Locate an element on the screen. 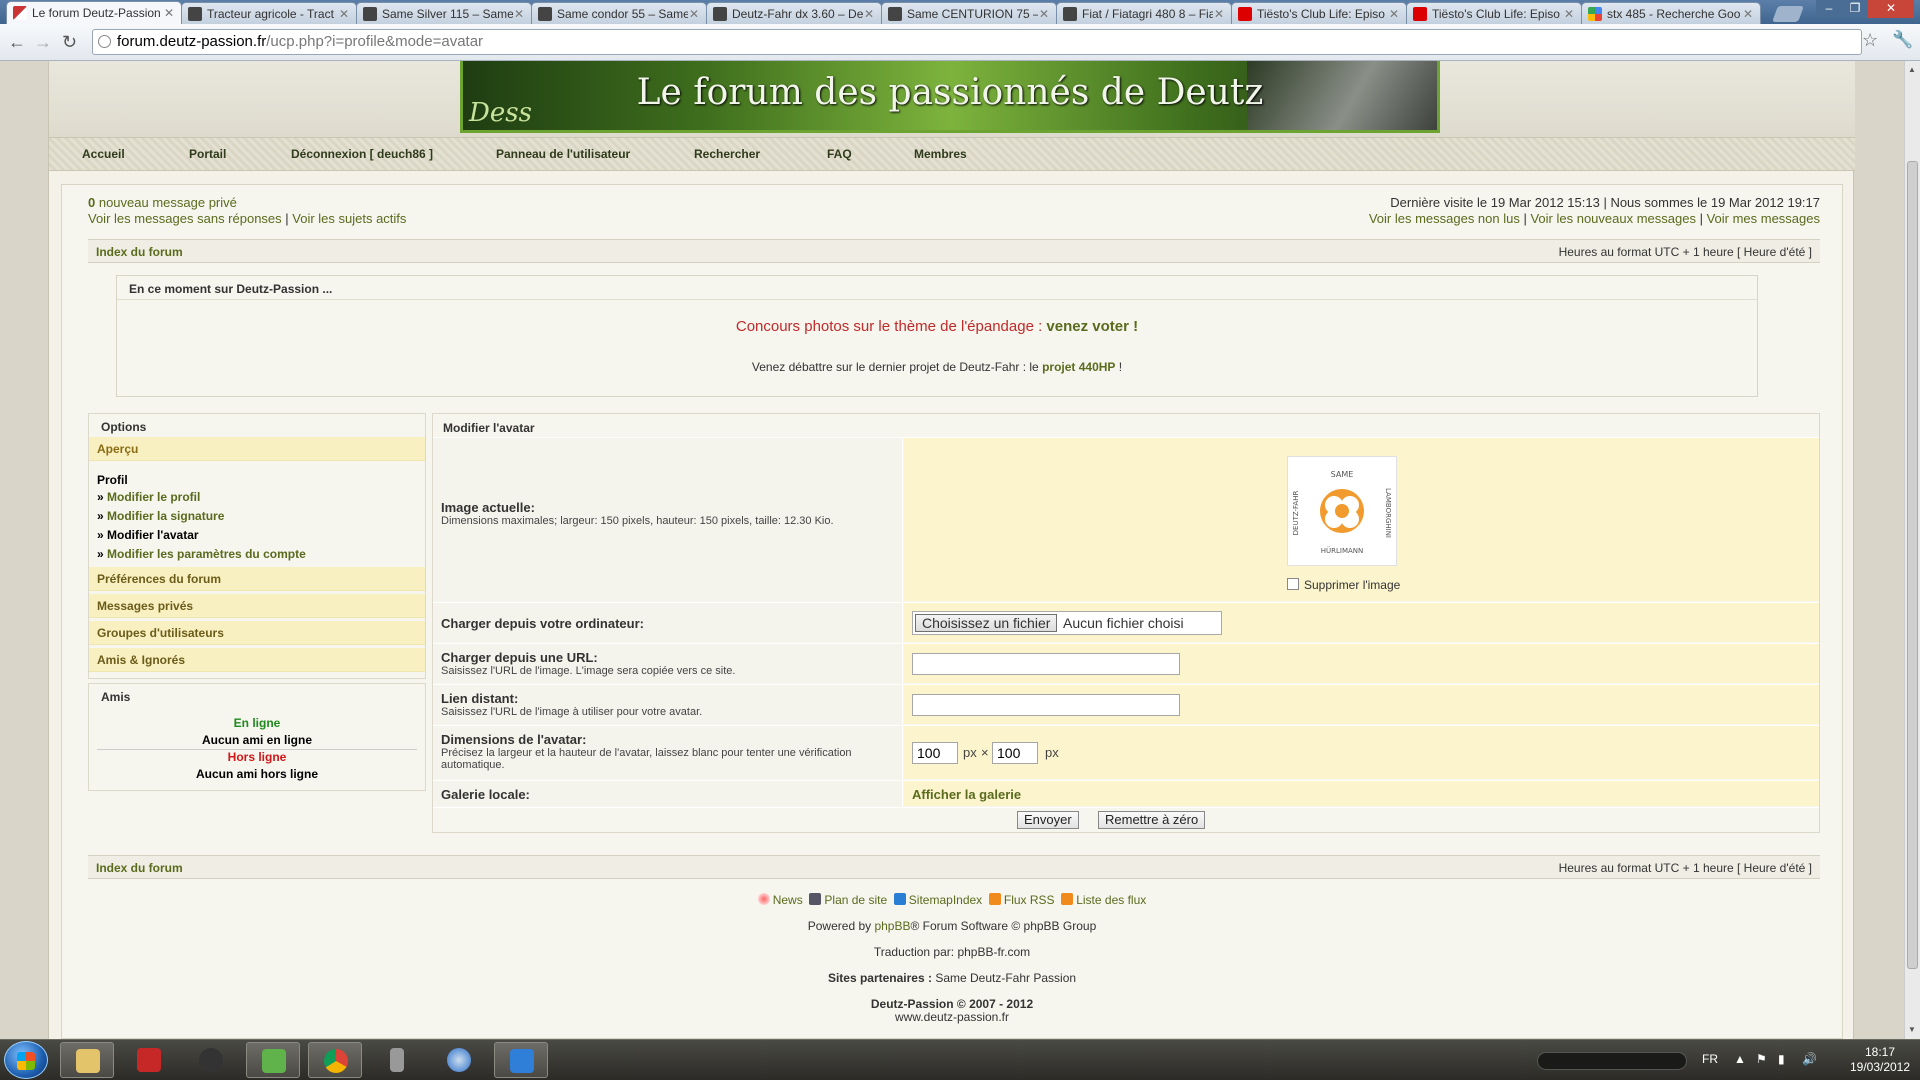 The width and height of the screenshot is (1920, 1080). browser-tab-3: Same condor 55 – Same ✕ is located at coordinates (619, 13).